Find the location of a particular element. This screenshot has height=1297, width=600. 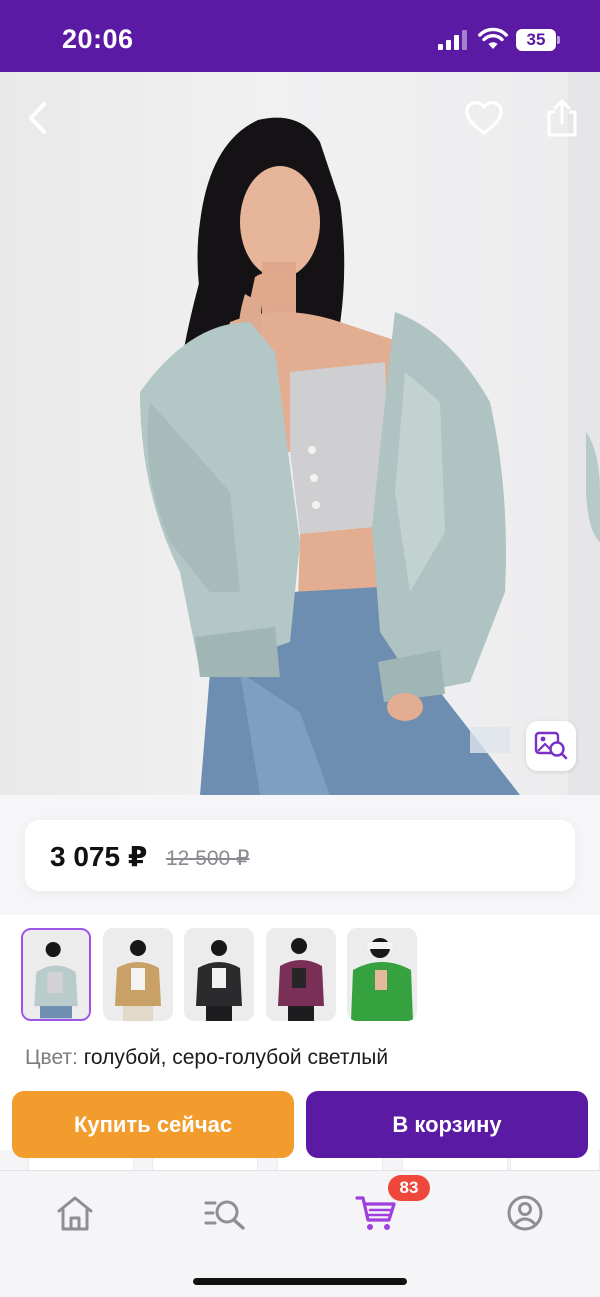

color-label: Цвет: is located at coordinates (51, 1057).